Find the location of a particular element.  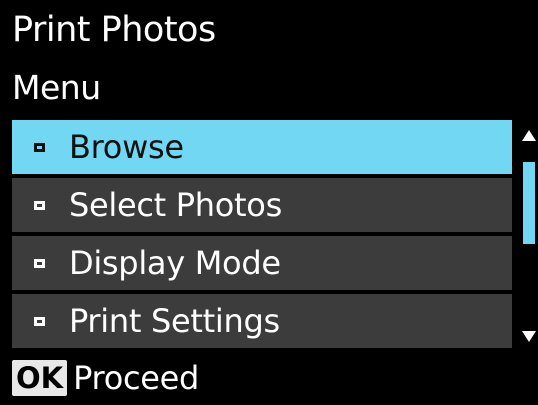

menu-item-display-mode: Display Mode is located at coordinates (262, 263).